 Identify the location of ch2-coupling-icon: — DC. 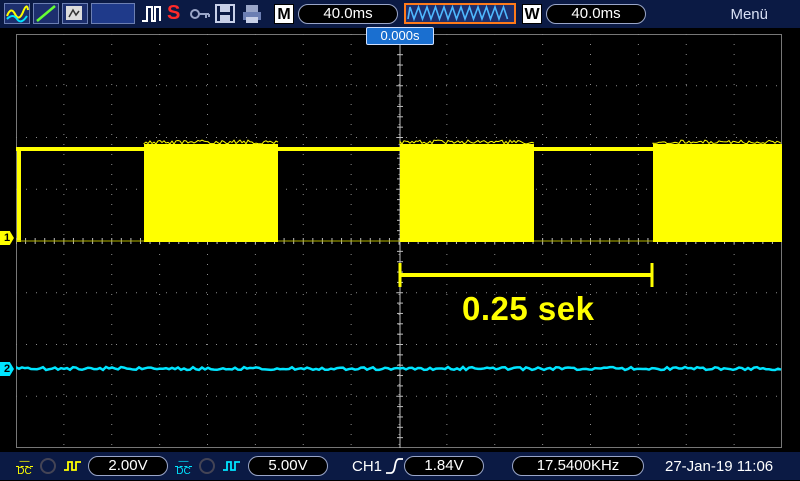
(183, 466).